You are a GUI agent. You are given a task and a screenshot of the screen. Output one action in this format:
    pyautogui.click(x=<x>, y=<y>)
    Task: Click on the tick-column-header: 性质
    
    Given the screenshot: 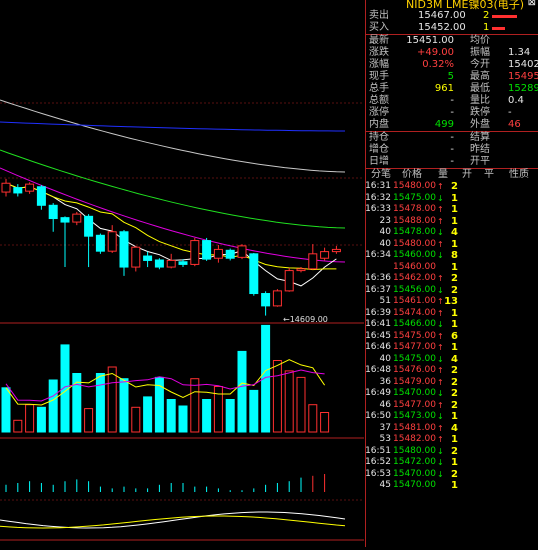 What is the action you would take?
    pyautogui.click(x=519, y=175)
    